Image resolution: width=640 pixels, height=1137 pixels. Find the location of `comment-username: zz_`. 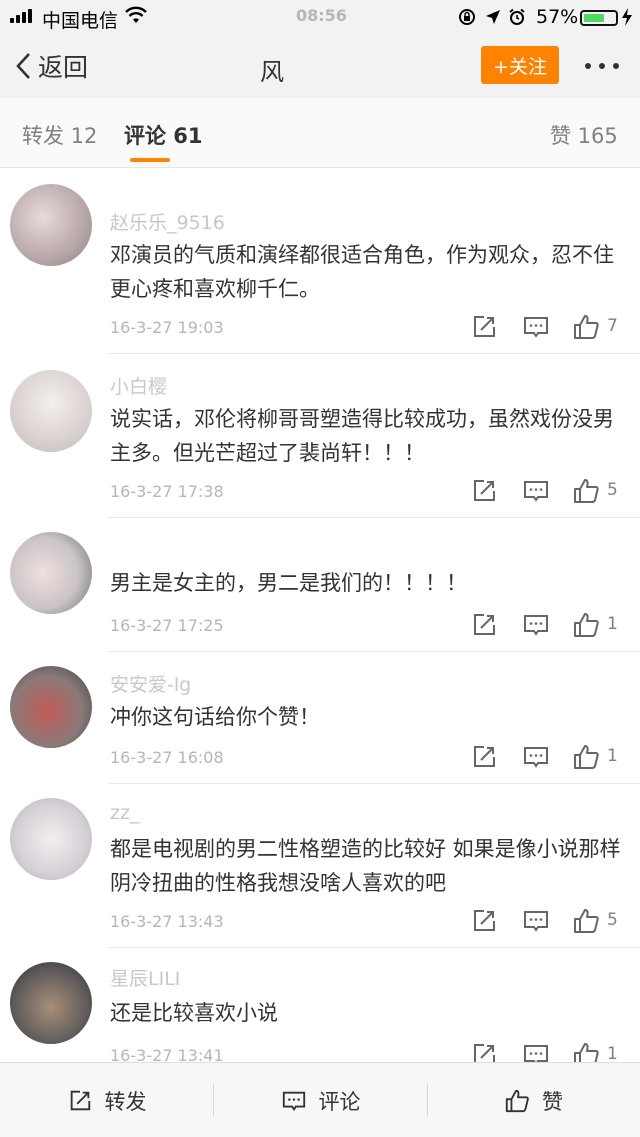

comment-username: zz_ is located at coordinates (124, 813).